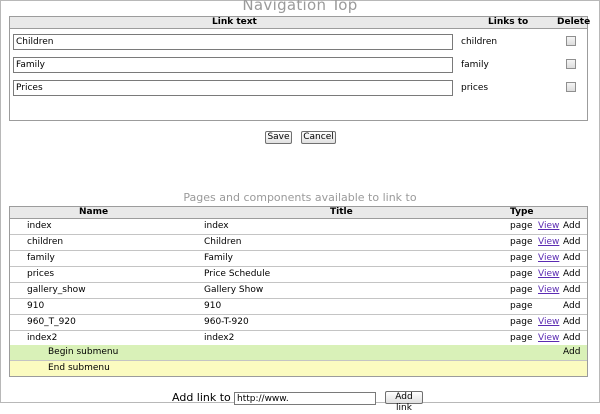  What do you see at coordinates (234, 22) in the screenshot?
I see `header-link-text: Link text` at bounding box center [234, 22].